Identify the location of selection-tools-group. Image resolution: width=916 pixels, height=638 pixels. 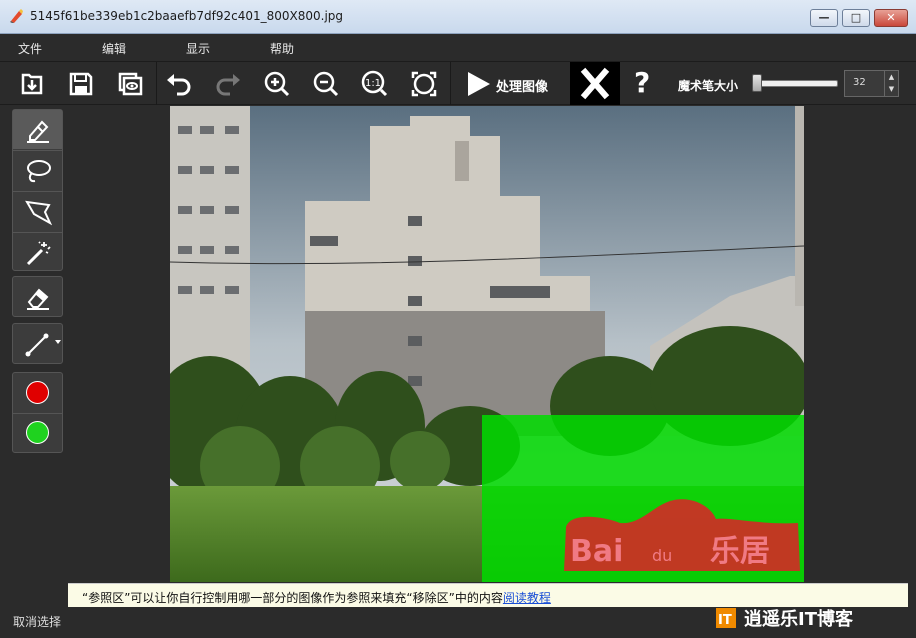
(37, 190).